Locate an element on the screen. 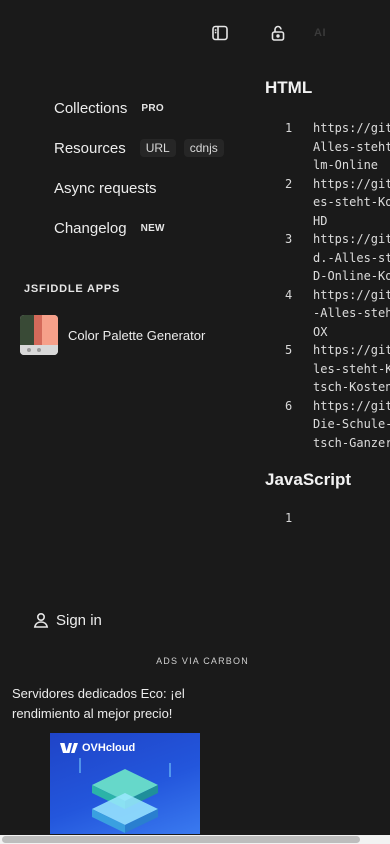 Image resolution: width=390 pixels, height=844 pixels. code-line: 6 https://git Die-Schule-tsch-Ganzer is located at coordinates (327, 425).